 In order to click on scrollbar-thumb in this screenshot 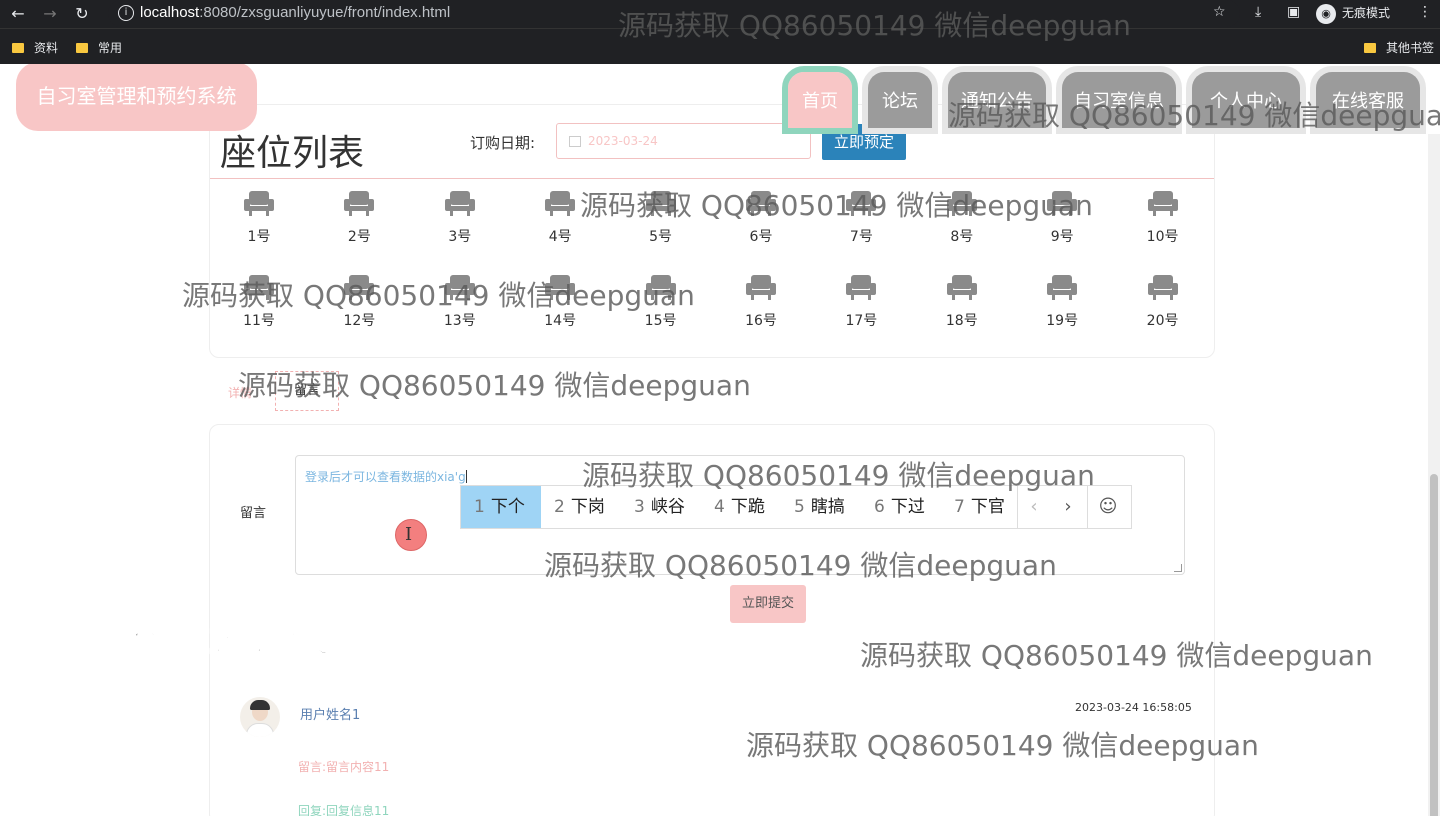, I will do `click(1434, 645)`.